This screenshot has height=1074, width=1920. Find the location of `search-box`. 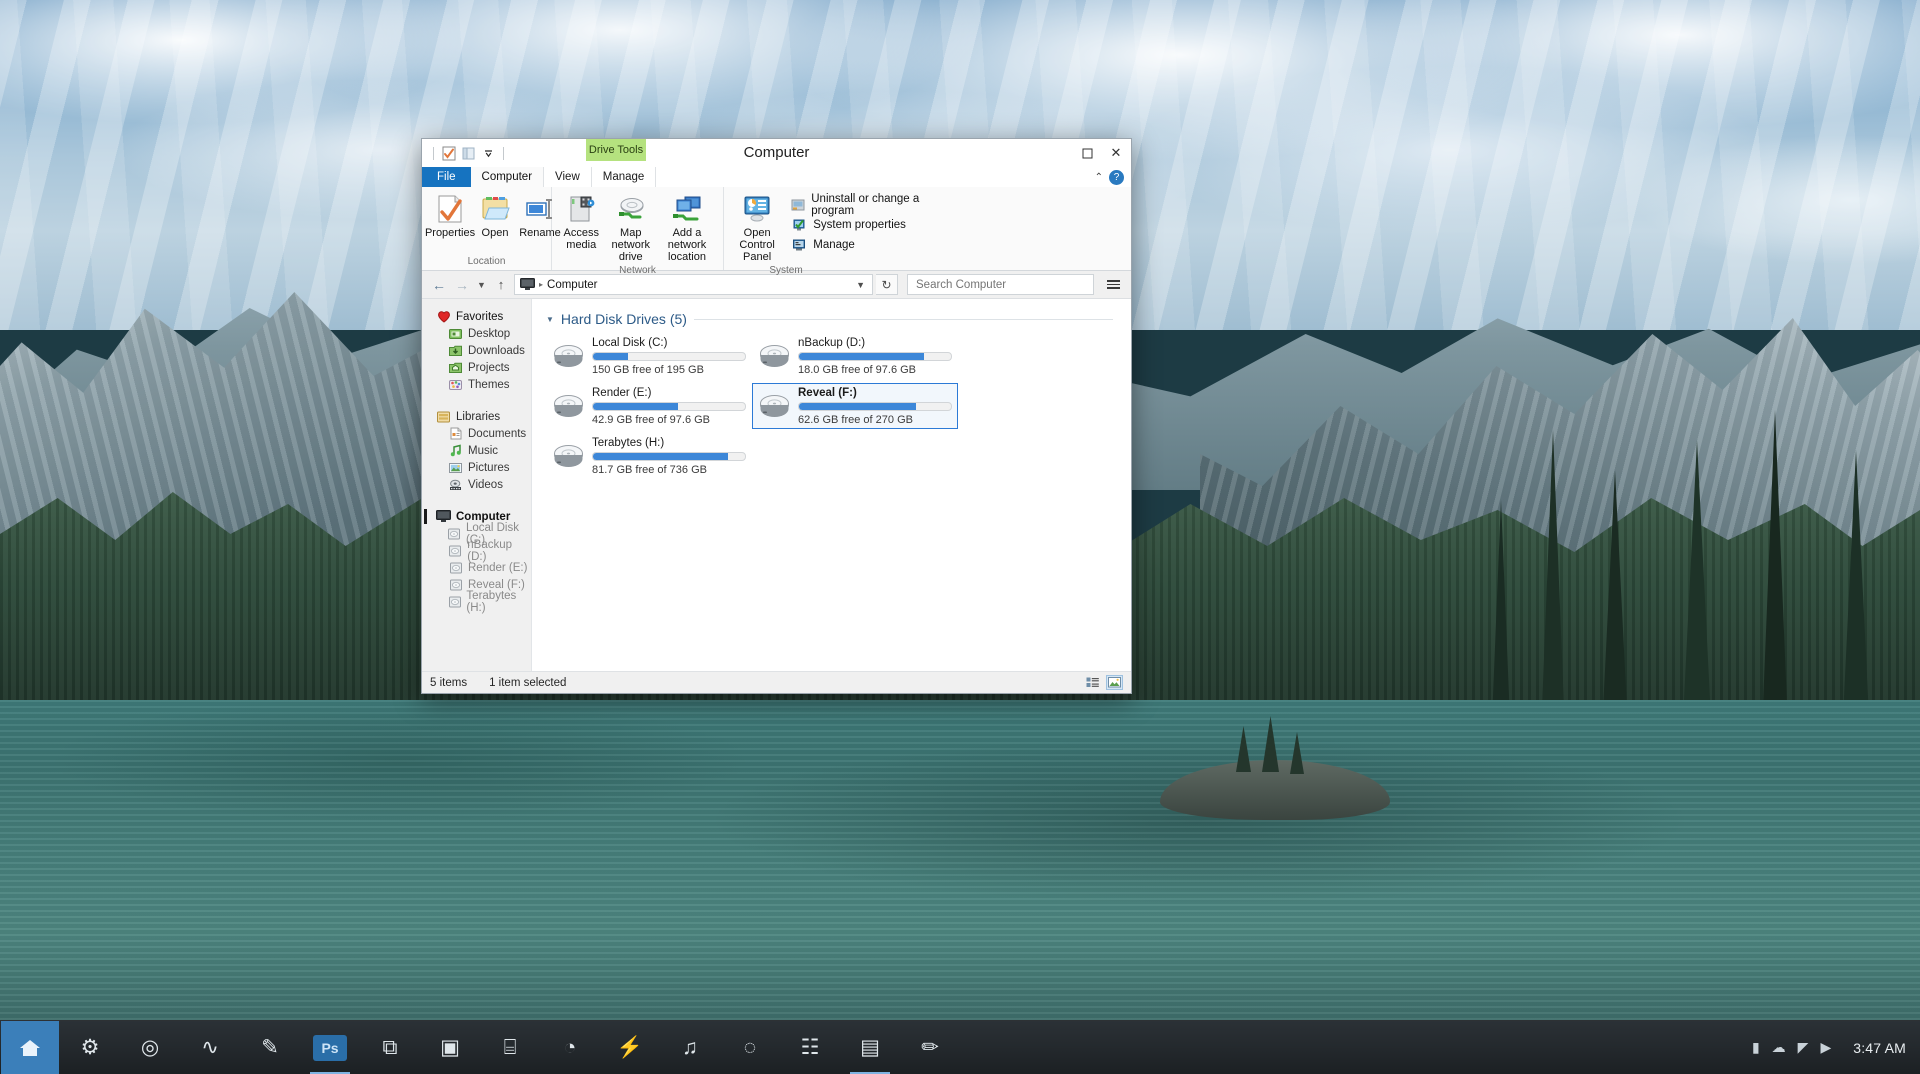

search-box is located at coordinates (1000, 284).